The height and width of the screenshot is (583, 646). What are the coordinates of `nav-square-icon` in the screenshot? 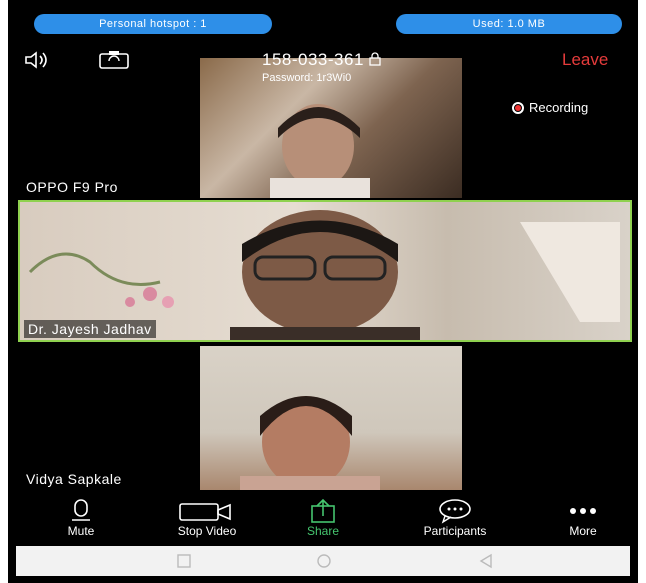 It's located at (184, 561).